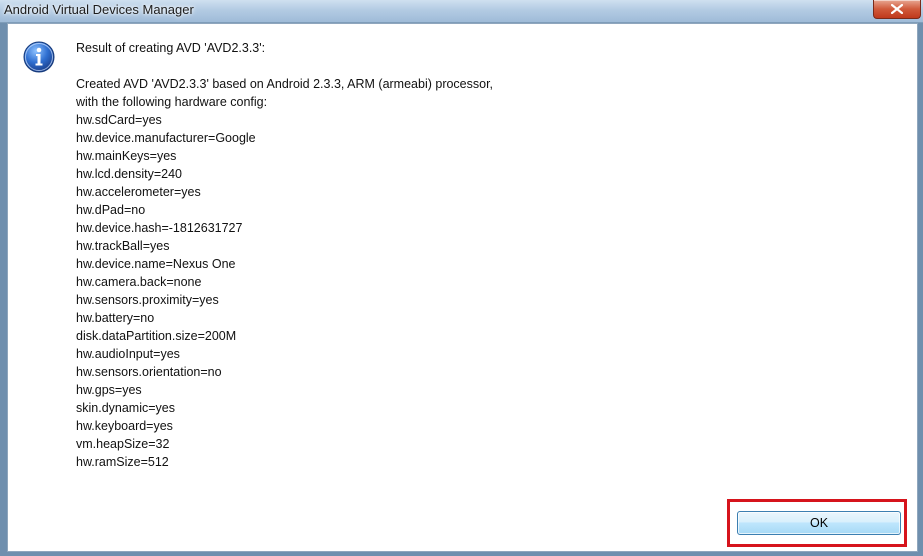  I want to click on window-title: Android Virtual Devices Manager, so click(99, 9).